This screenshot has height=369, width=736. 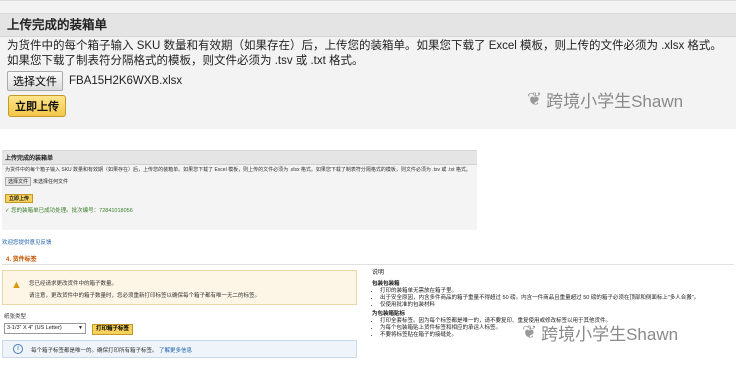 What do you see at coordinates (69, 211) in the screenshot?
I see `success-message: ✓ 您的装箱单已成功处理。批次编号：72841018056` at bounding box center [69, 211].